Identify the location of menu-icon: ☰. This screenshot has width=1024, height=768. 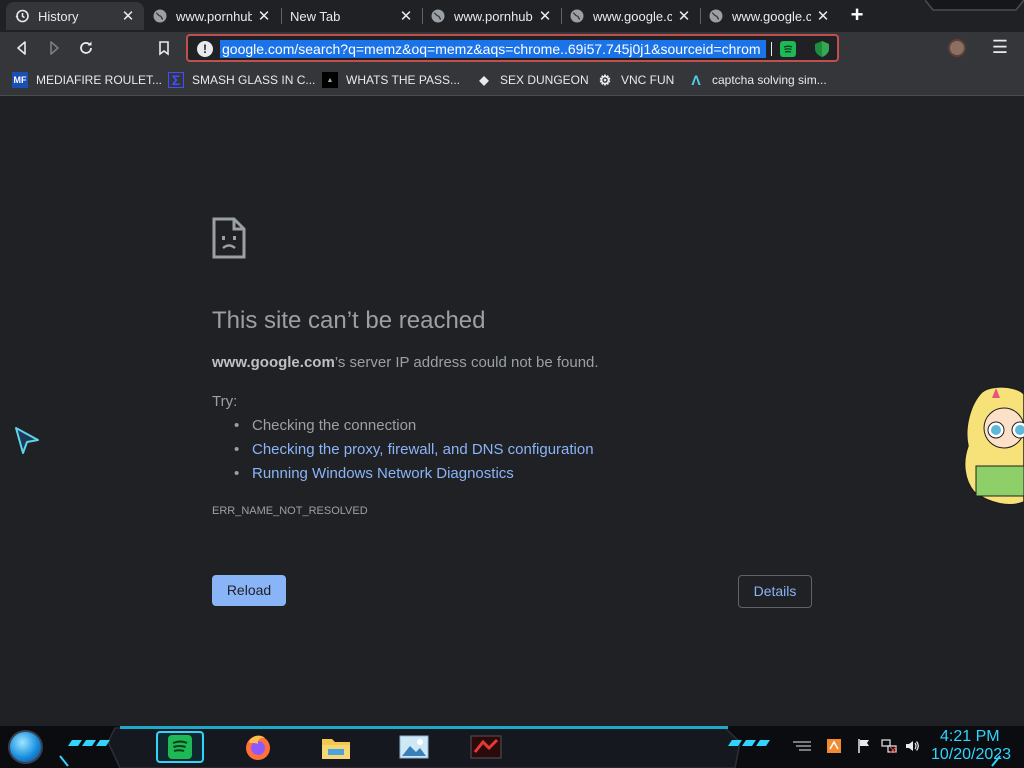
(1000, 48).